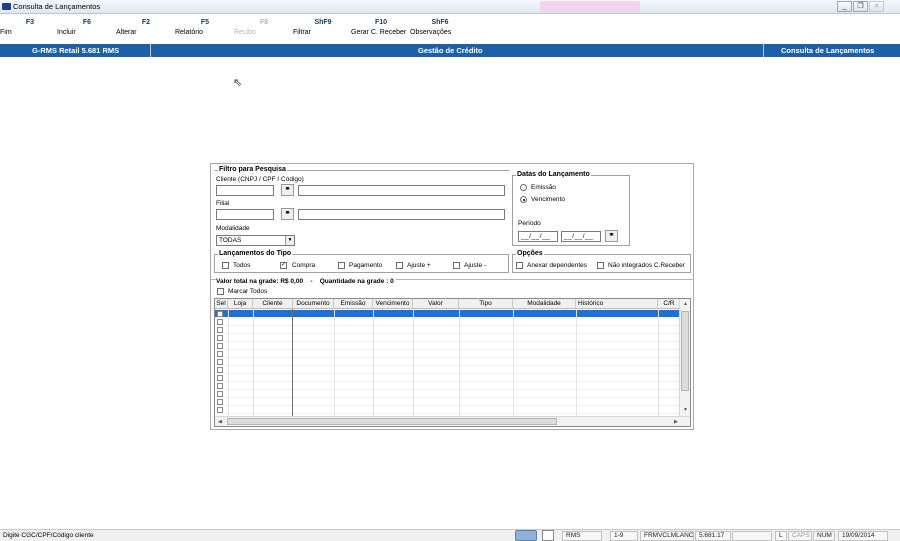 Image resolution: width=900 pixels, height=541 pixels. What do you see at coordinates (450, 7) in the screenshot?
I see `window-titlebar: Consulta de Lançamentos _ ❐ ✕` at bounding box center [450, 7].